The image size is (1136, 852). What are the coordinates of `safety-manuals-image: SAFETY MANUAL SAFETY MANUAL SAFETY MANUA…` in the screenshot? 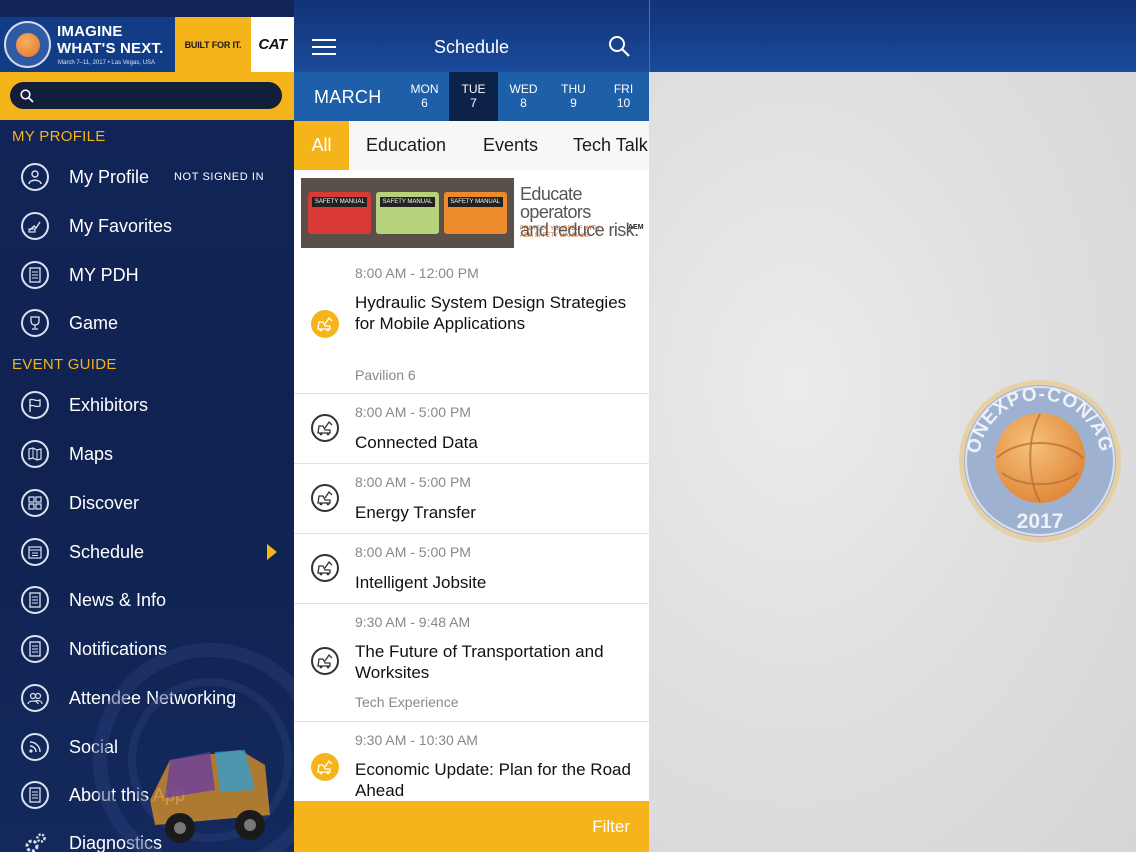 It's located at (407, 213).